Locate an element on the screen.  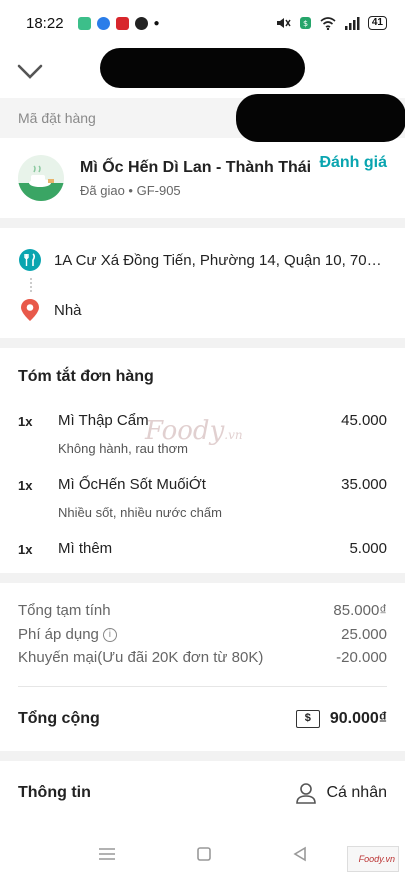
grand-total-value: 90.000₫ is located at coordinates (358, 718).